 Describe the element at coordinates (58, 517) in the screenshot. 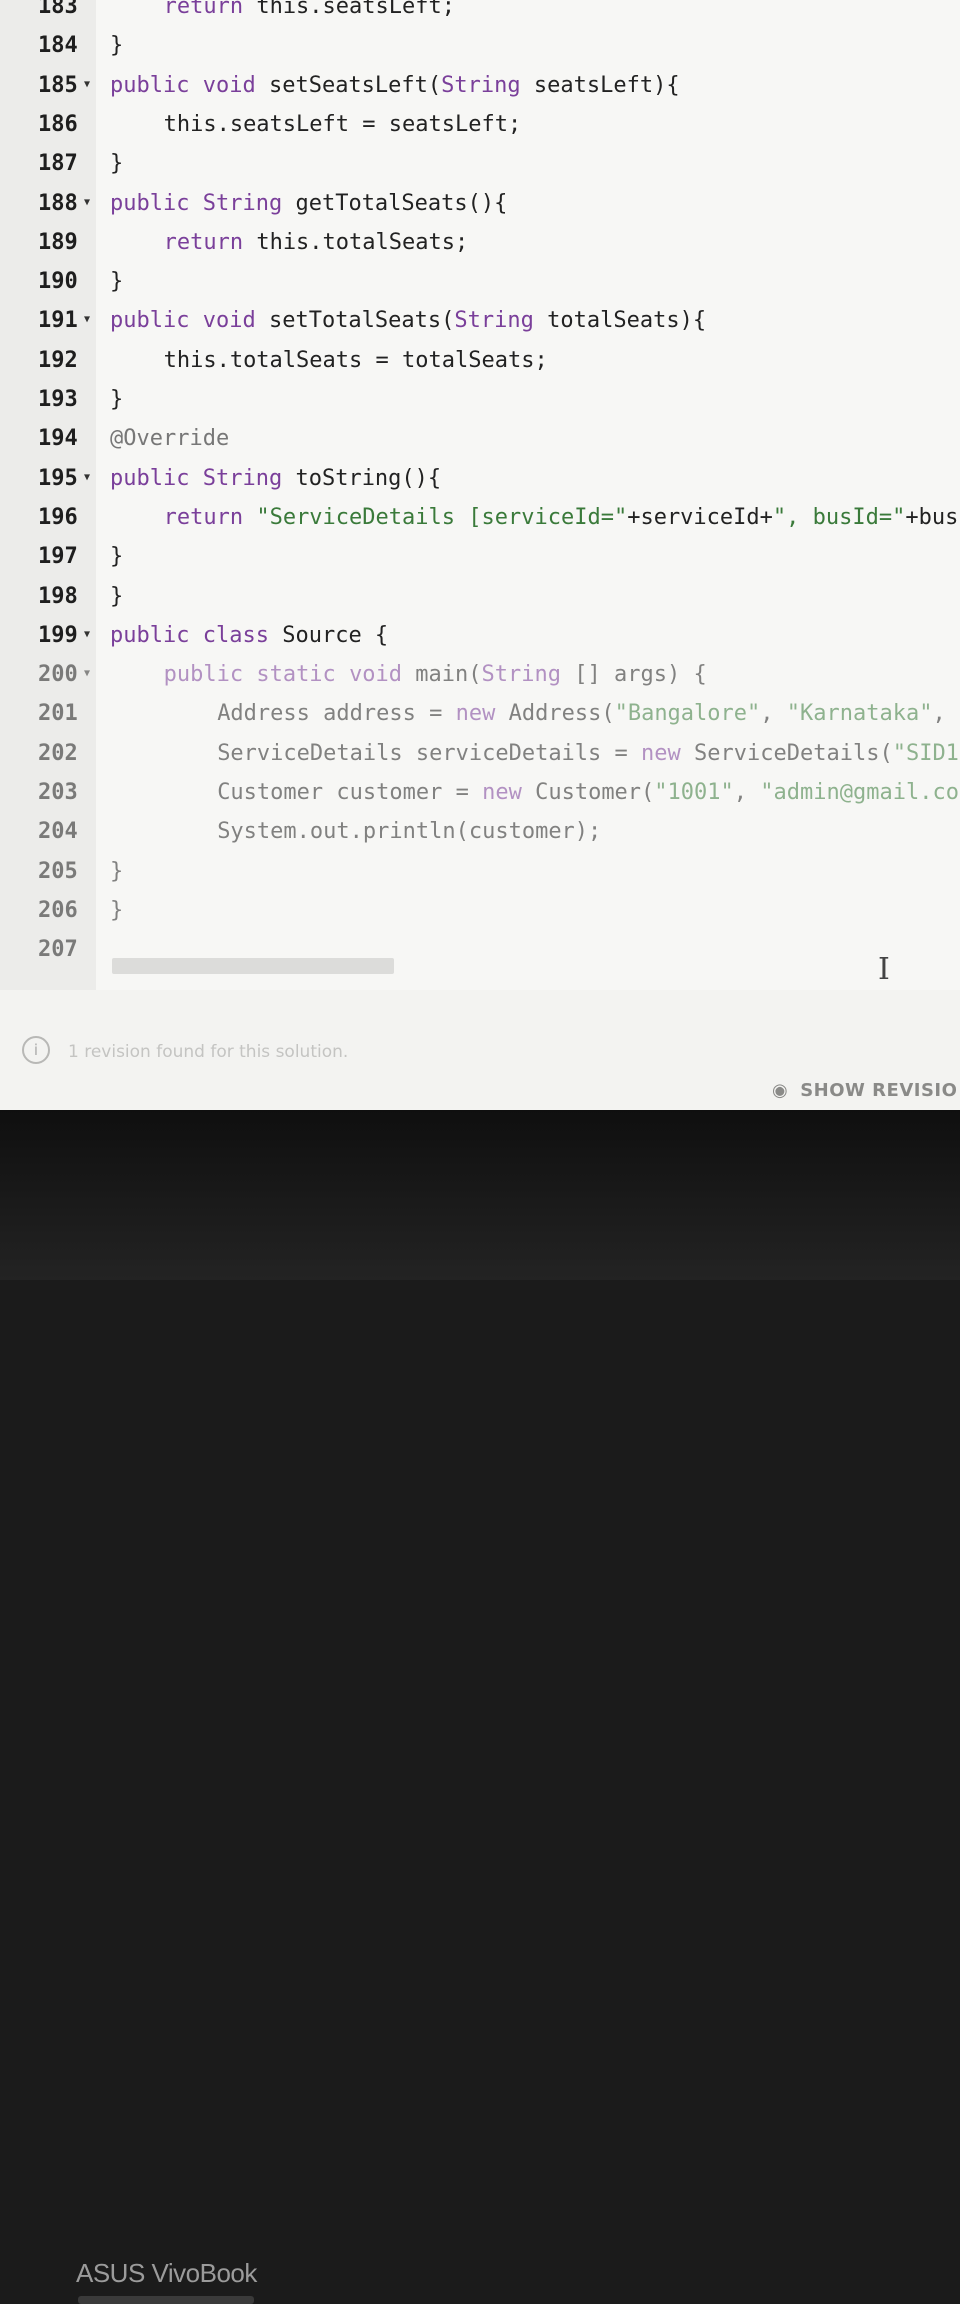

I see `line-number: 196` at that location.